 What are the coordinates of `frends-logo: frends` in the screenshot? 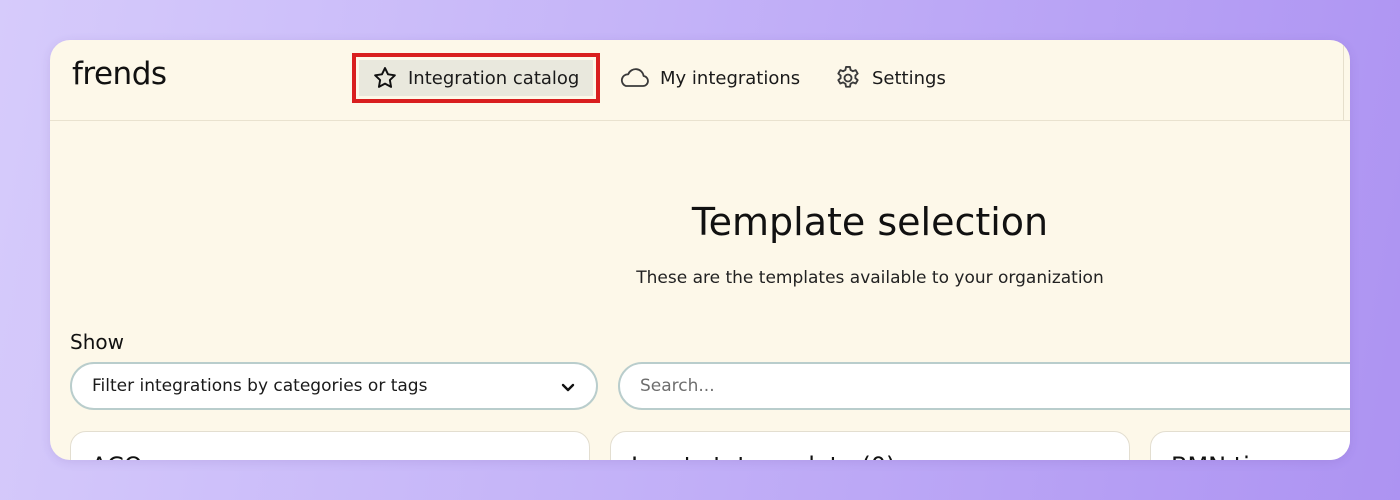 It's located at (119, 74).